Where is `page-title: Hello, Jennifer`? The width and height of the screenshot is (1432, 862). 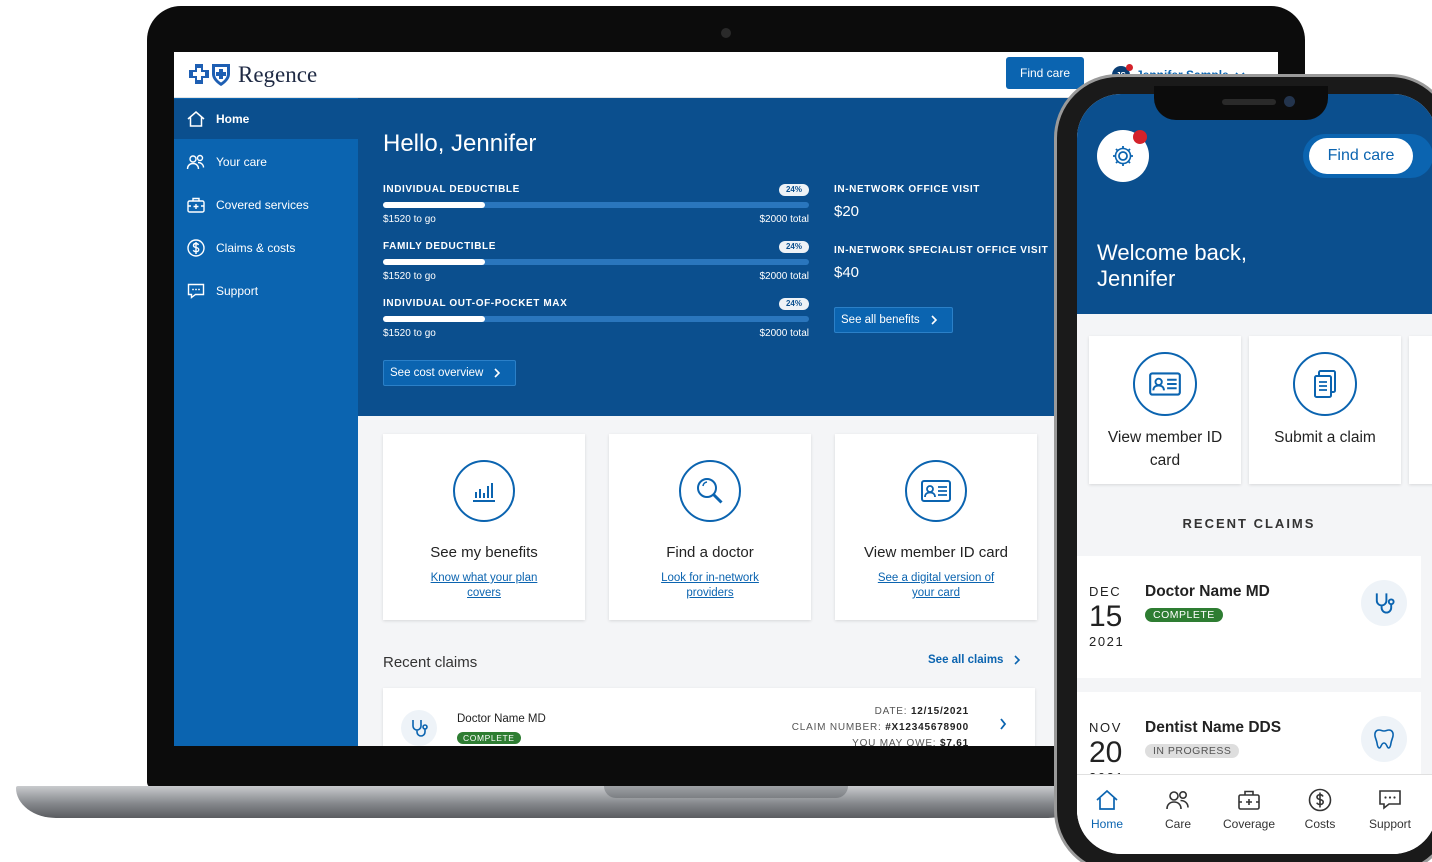 page-title: Hello, Jennifer is located at coordinates (460, 143).